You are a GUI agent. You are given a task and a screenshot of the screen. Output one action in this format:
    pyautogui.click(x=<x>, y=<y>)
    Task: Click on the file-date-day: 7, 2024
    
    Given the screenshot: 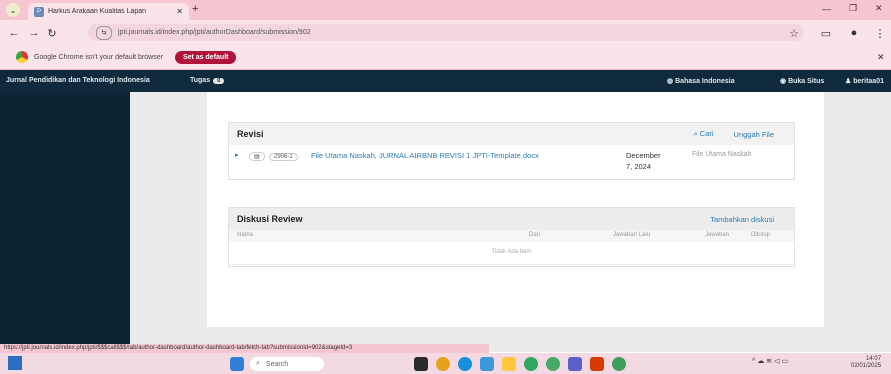 What is the action you would take?
    pyautogui.click(x=639, y=166)
    